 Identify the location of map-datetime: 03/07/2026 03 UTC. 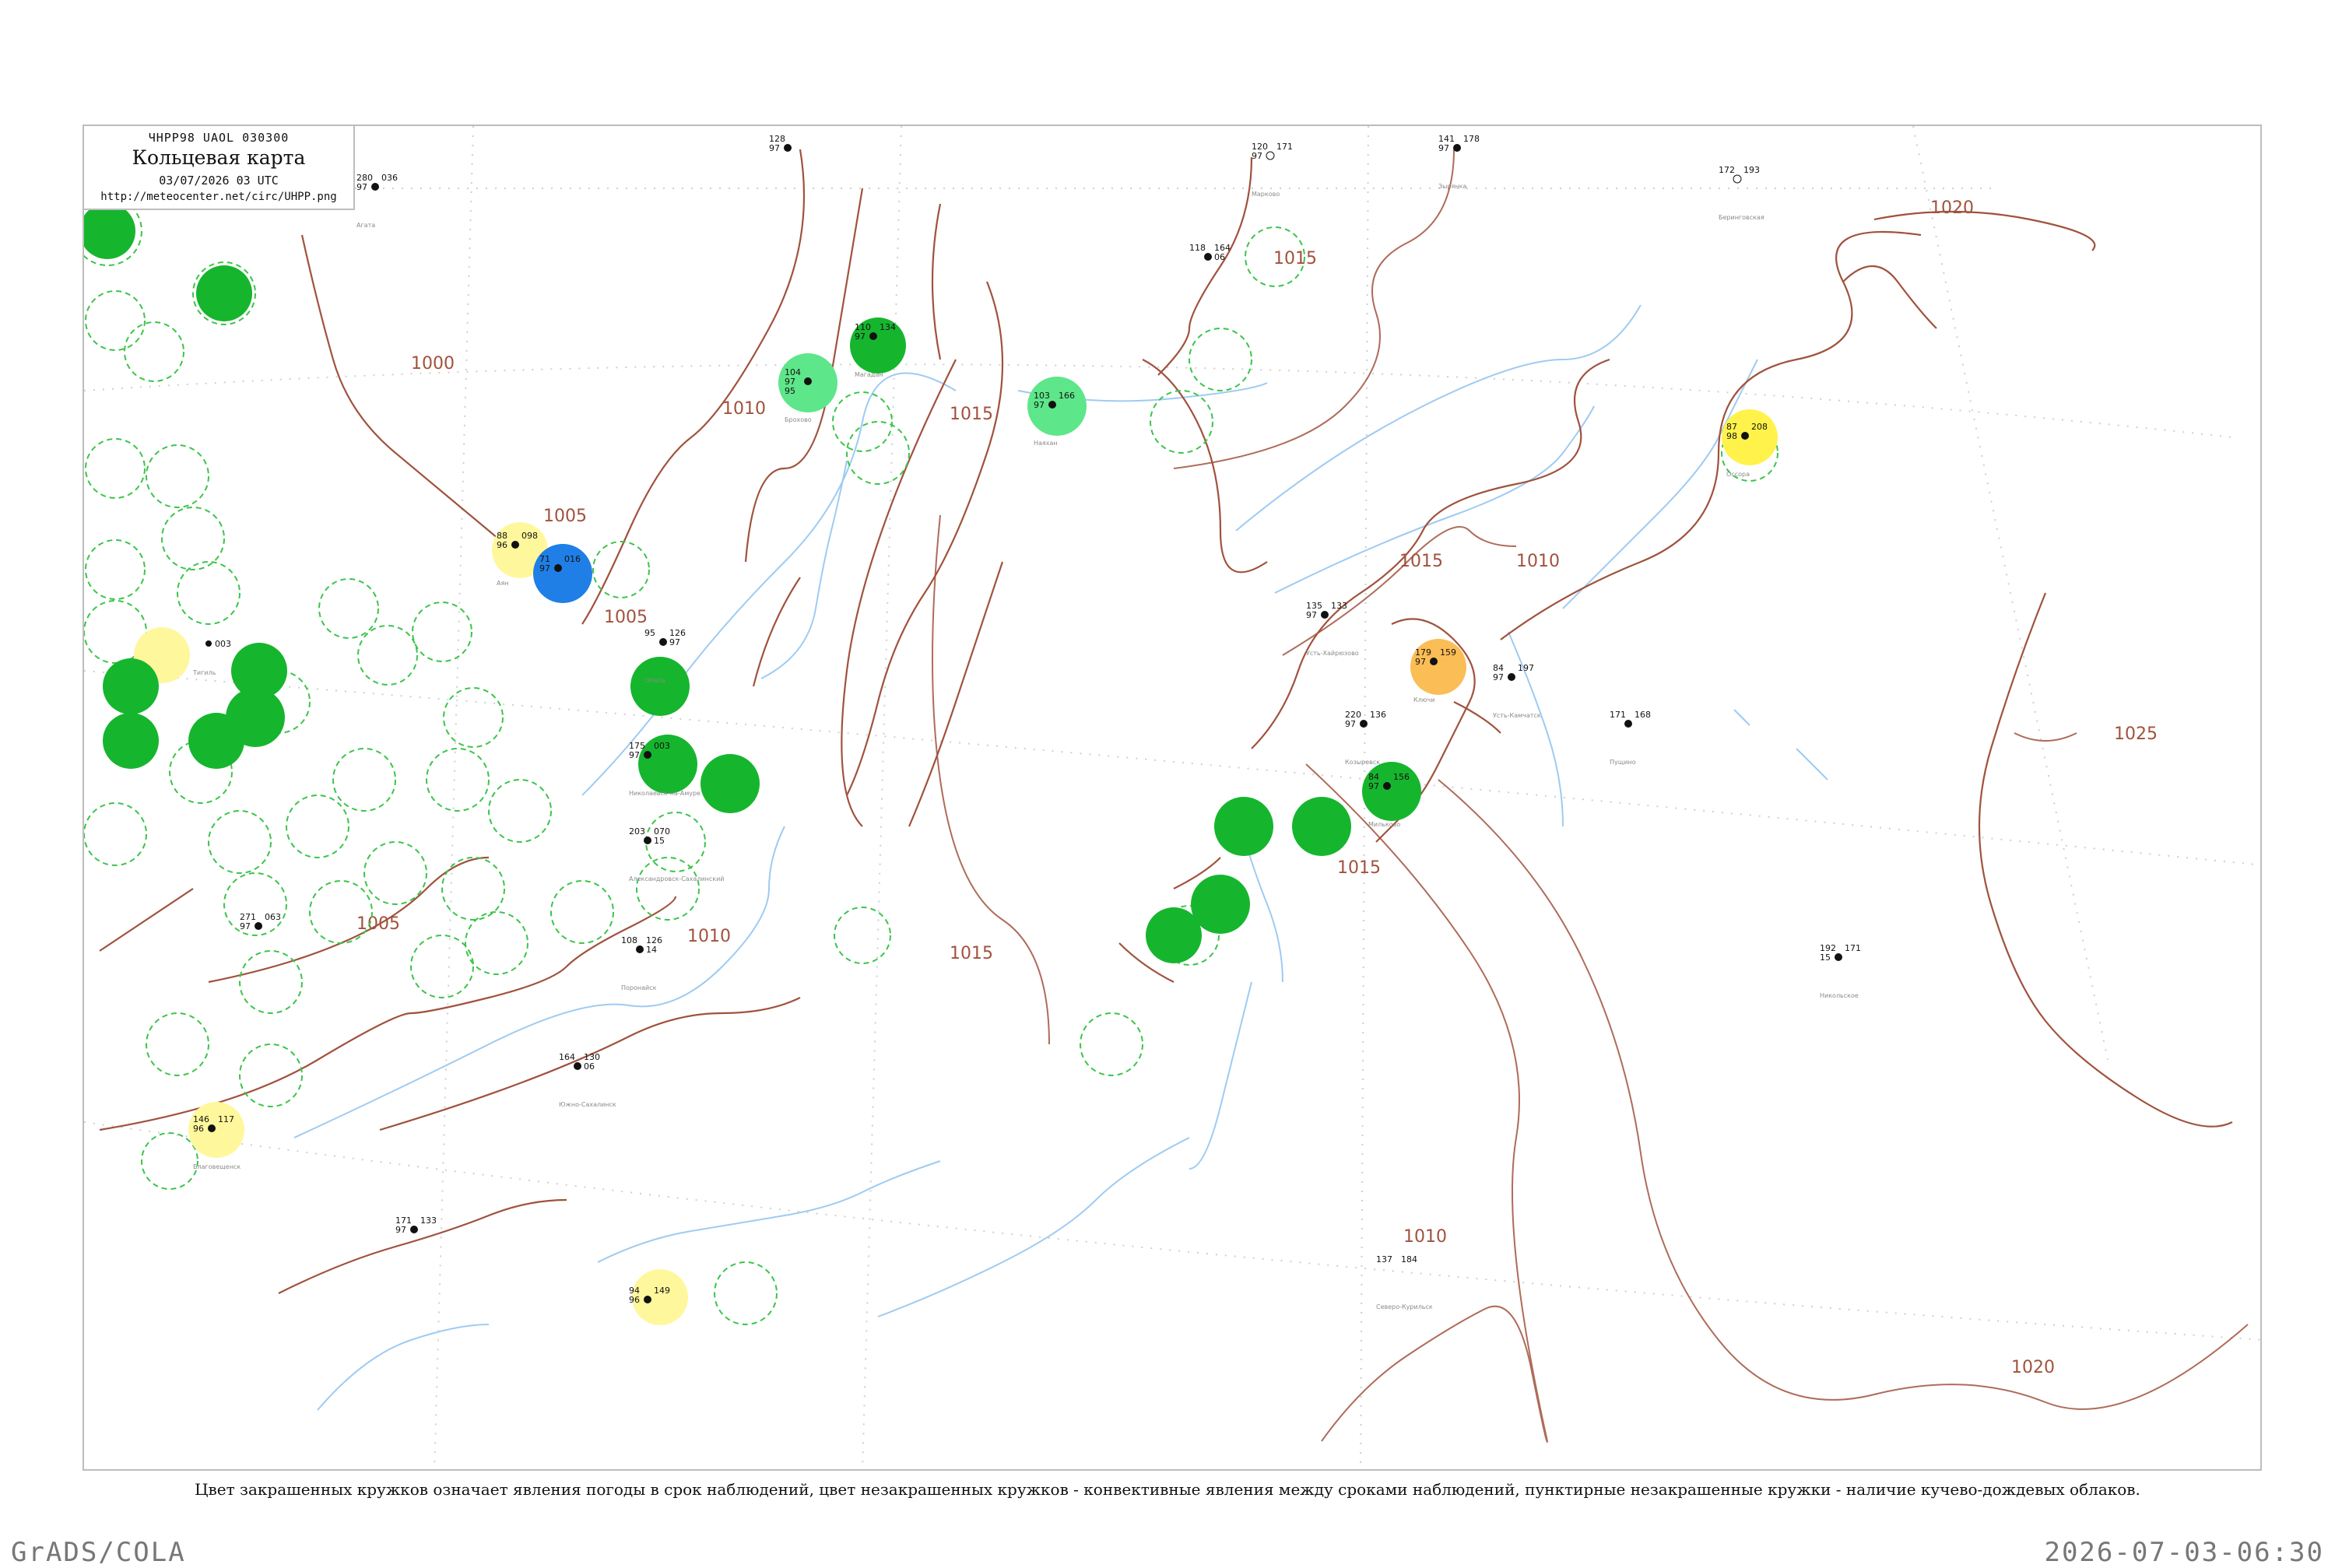
(219, 181).